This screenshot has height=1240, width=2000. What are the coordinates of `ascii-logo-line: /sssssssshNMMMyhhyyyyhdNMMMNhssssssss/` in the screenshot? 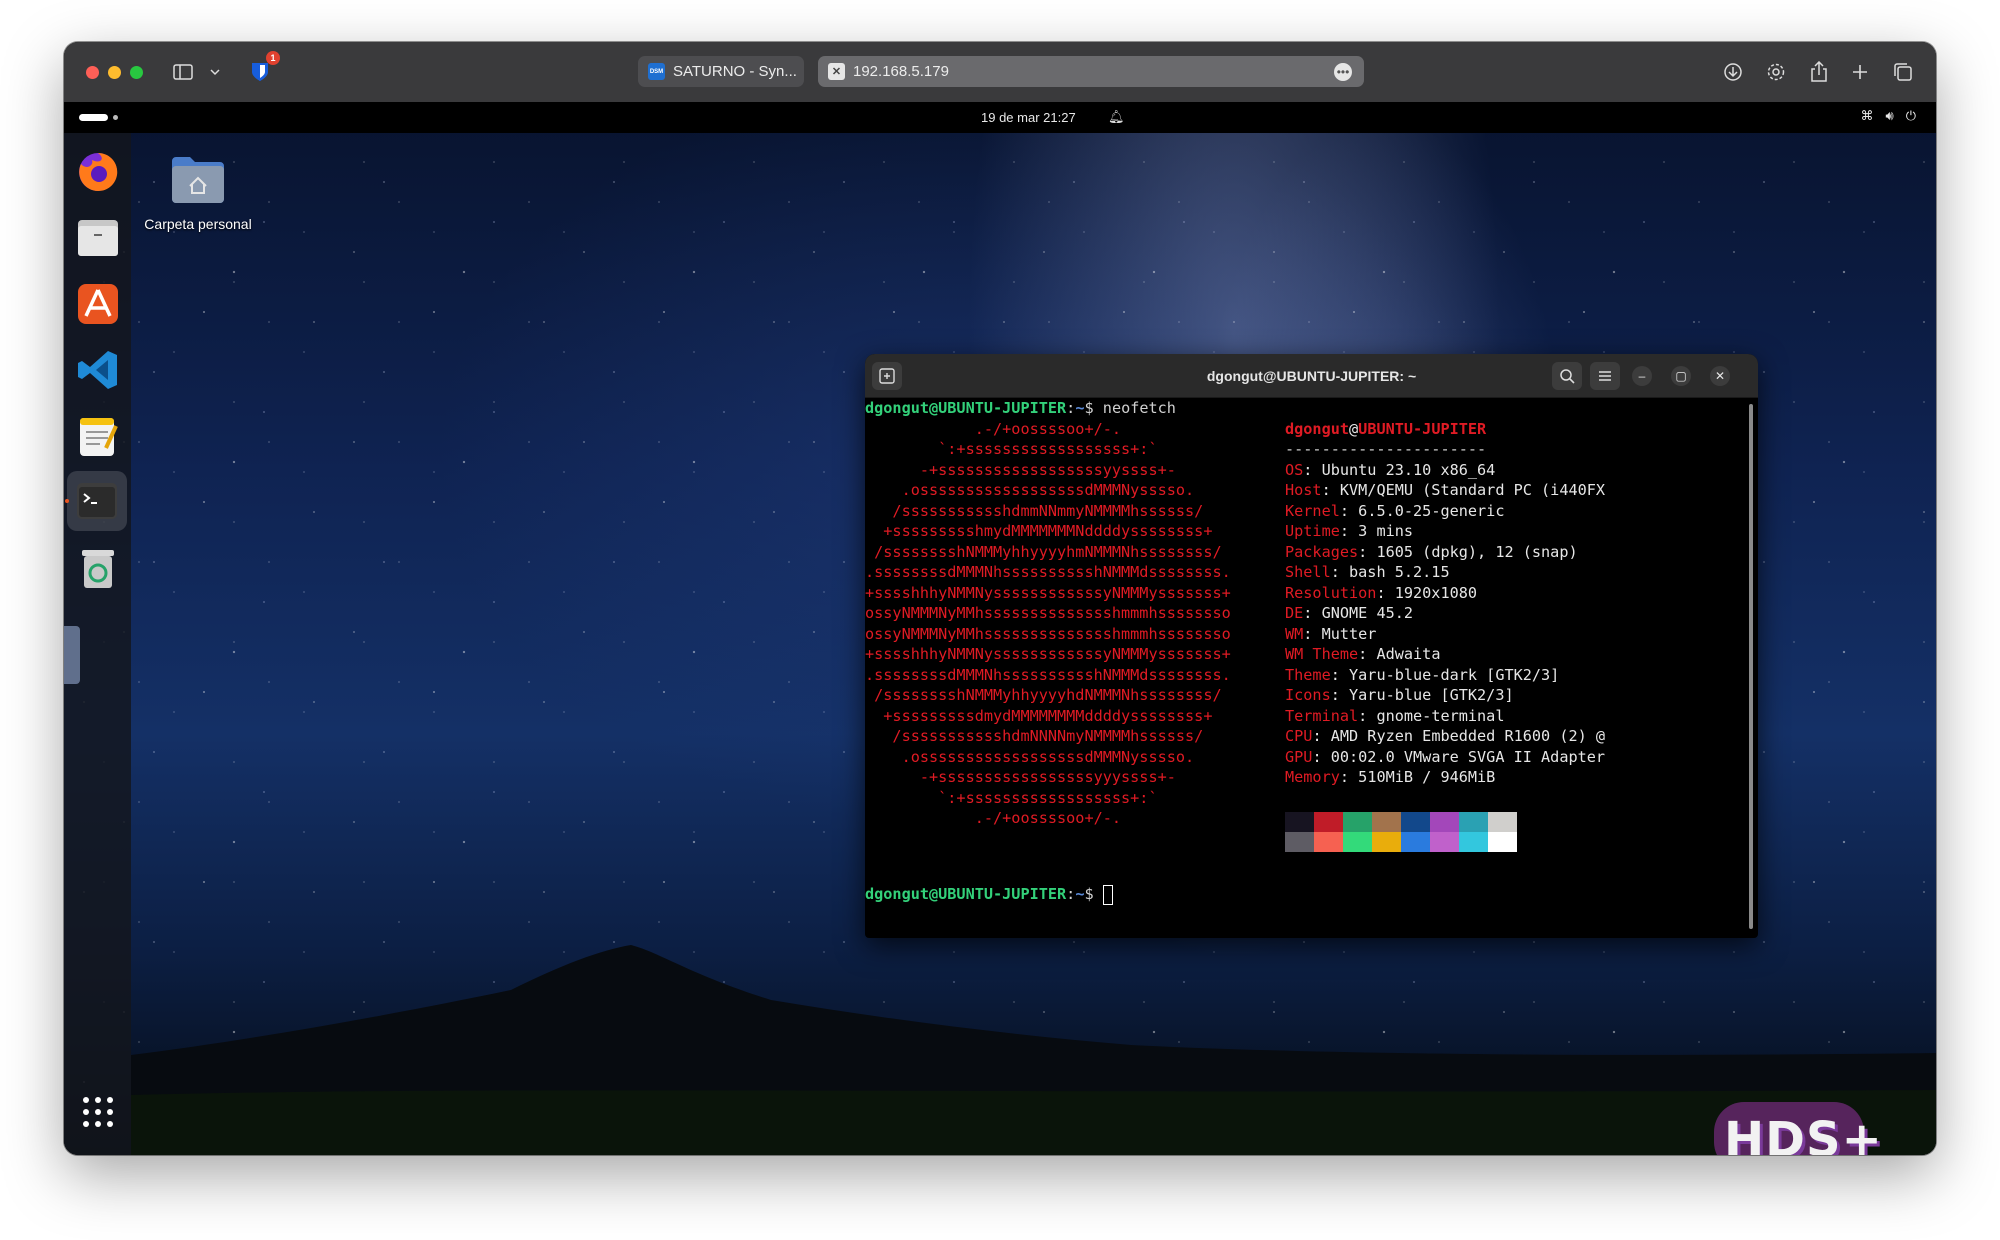 It's located at (1043, 695).